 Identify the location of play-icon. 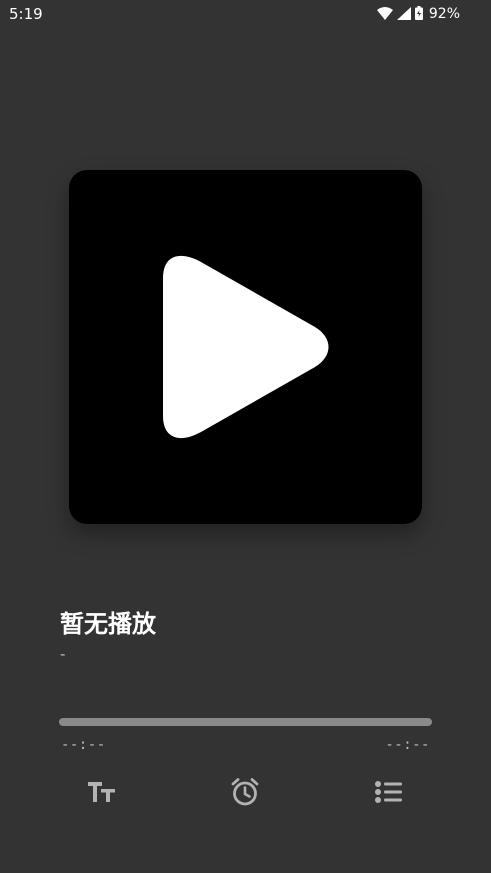
(246, 347).